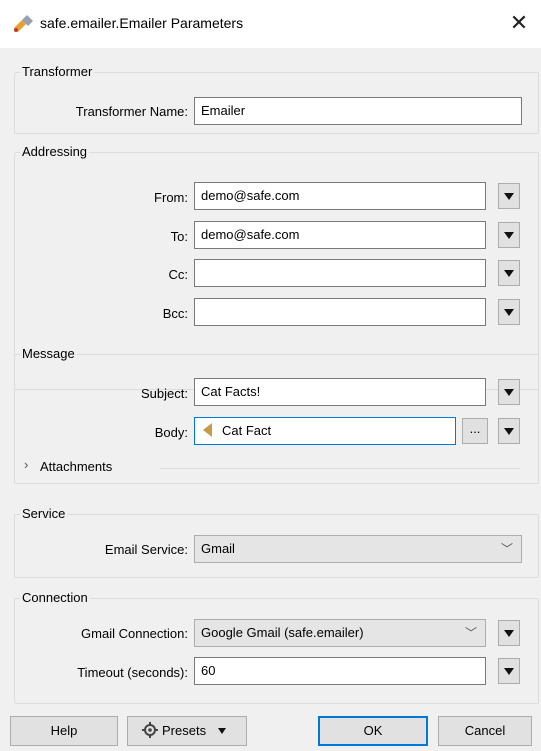  Describe the element at coordinates (178, 274) in the screenshot. I see `cc-label: Cc:` at that location.